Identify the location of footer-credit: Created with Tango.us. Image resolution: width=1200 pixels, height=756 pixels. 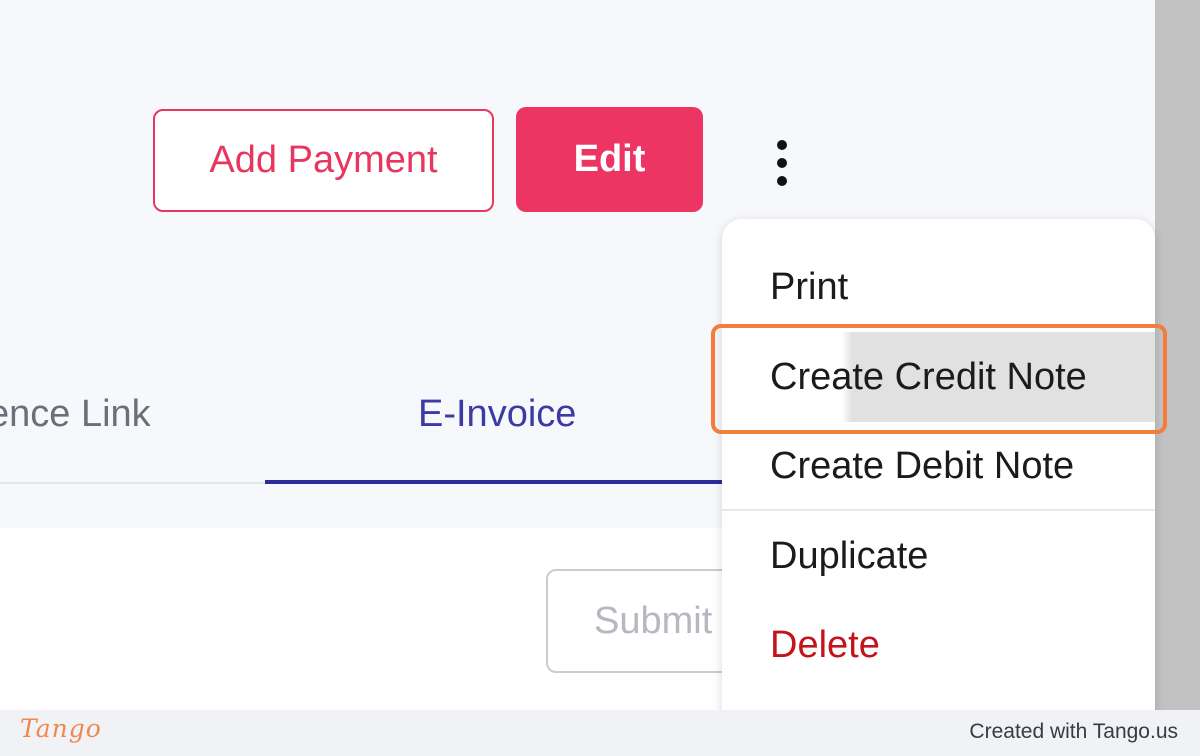
(1073, 731).